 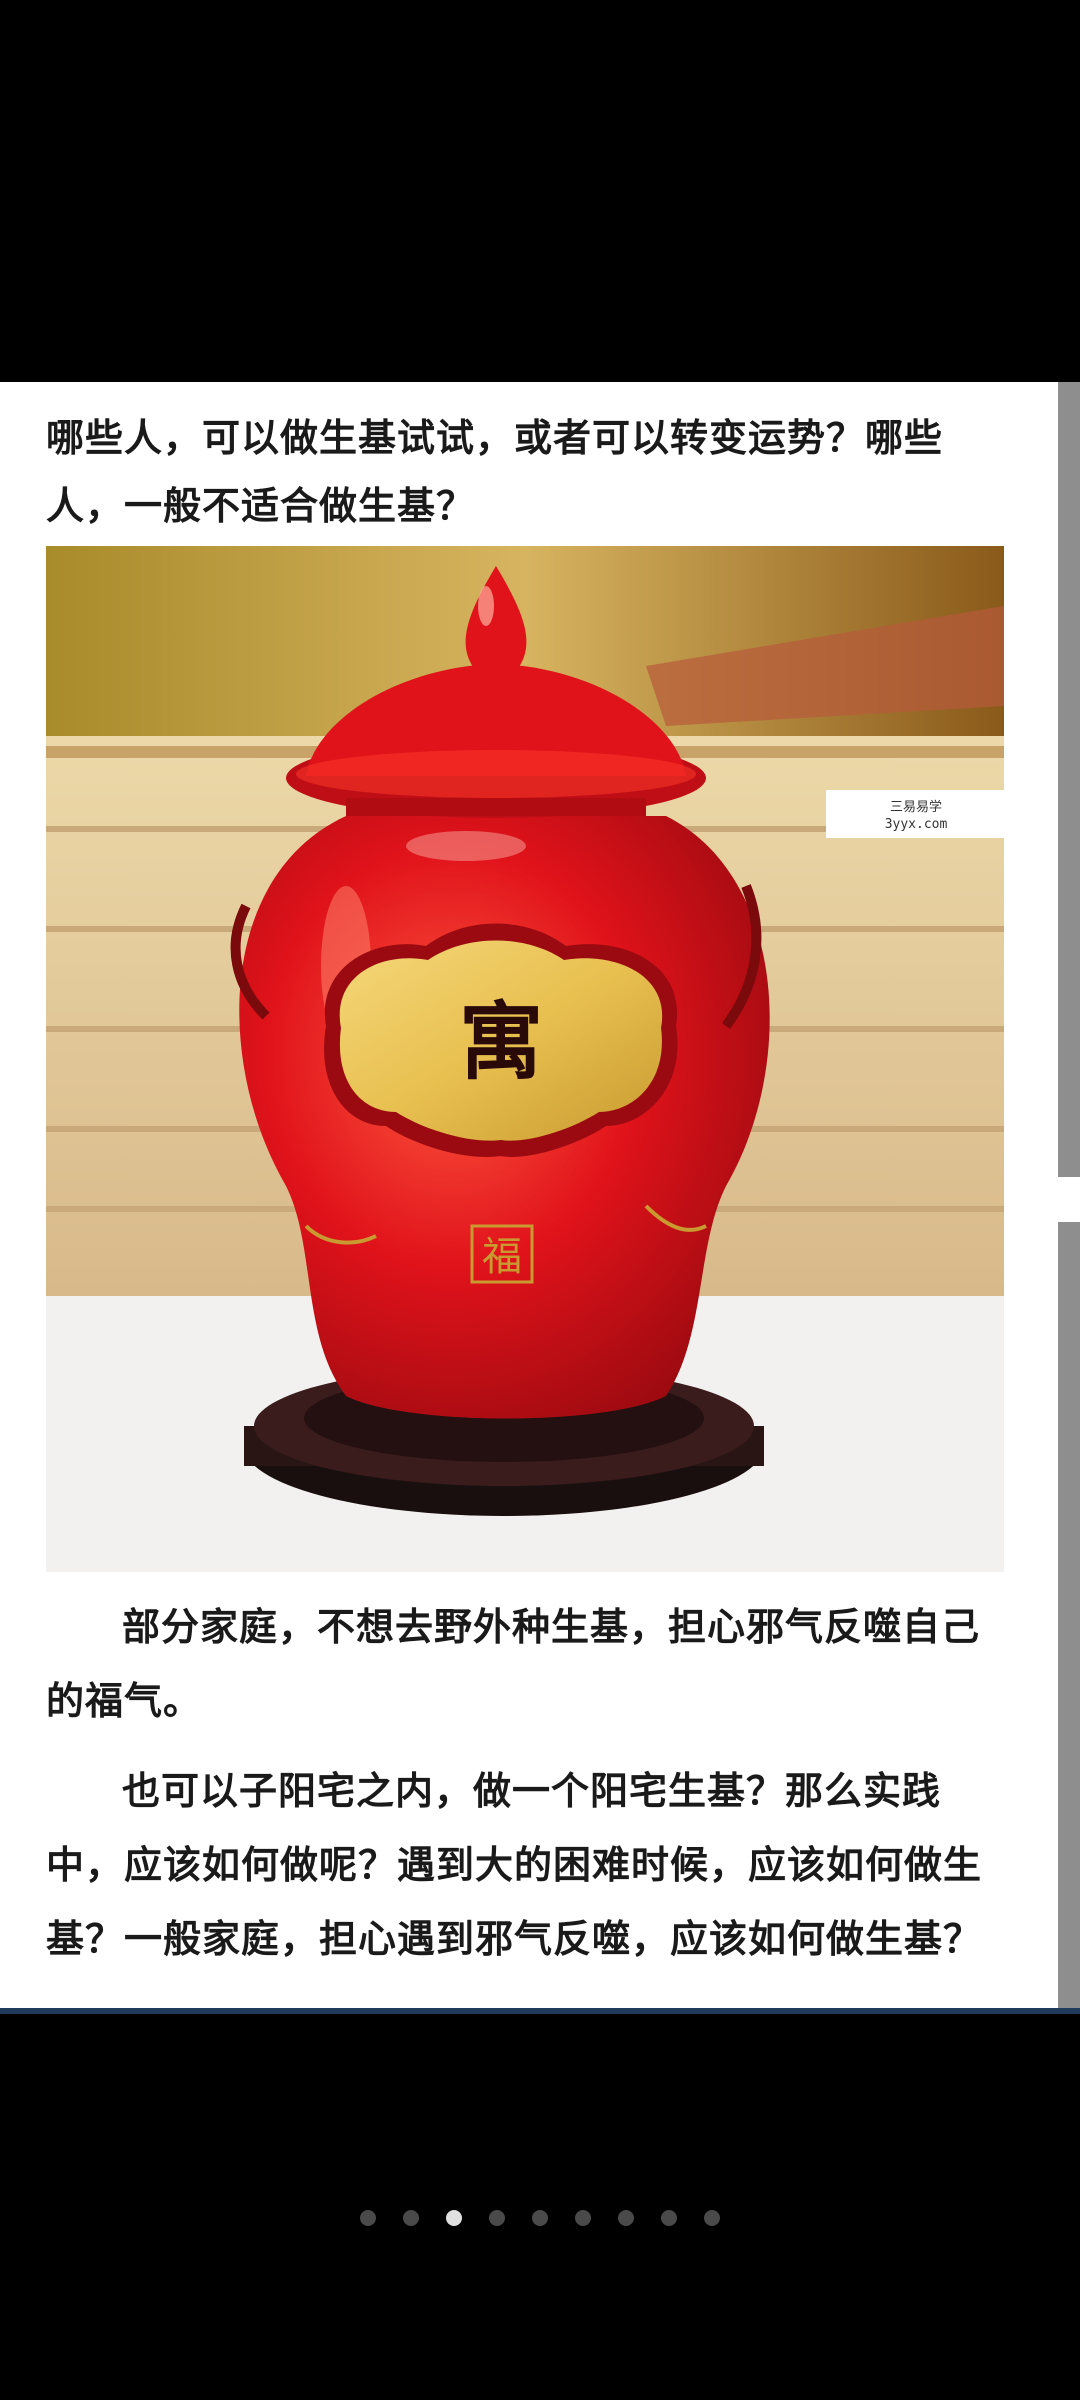 What do you see at coordinates (916, 824) in the screenshot?
I see `watermark-line-2: 3yyx.com` at bounding box center [916, 824].